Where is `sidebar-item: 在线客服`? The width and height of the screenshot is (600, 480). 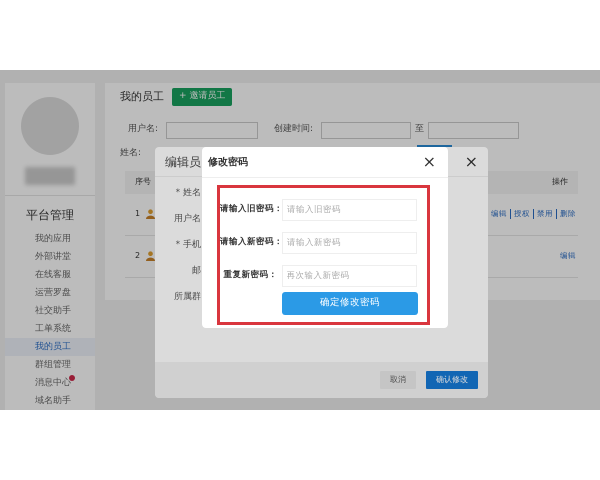 sidebar-item: 在线客服 is located at coordinates (50, 275).